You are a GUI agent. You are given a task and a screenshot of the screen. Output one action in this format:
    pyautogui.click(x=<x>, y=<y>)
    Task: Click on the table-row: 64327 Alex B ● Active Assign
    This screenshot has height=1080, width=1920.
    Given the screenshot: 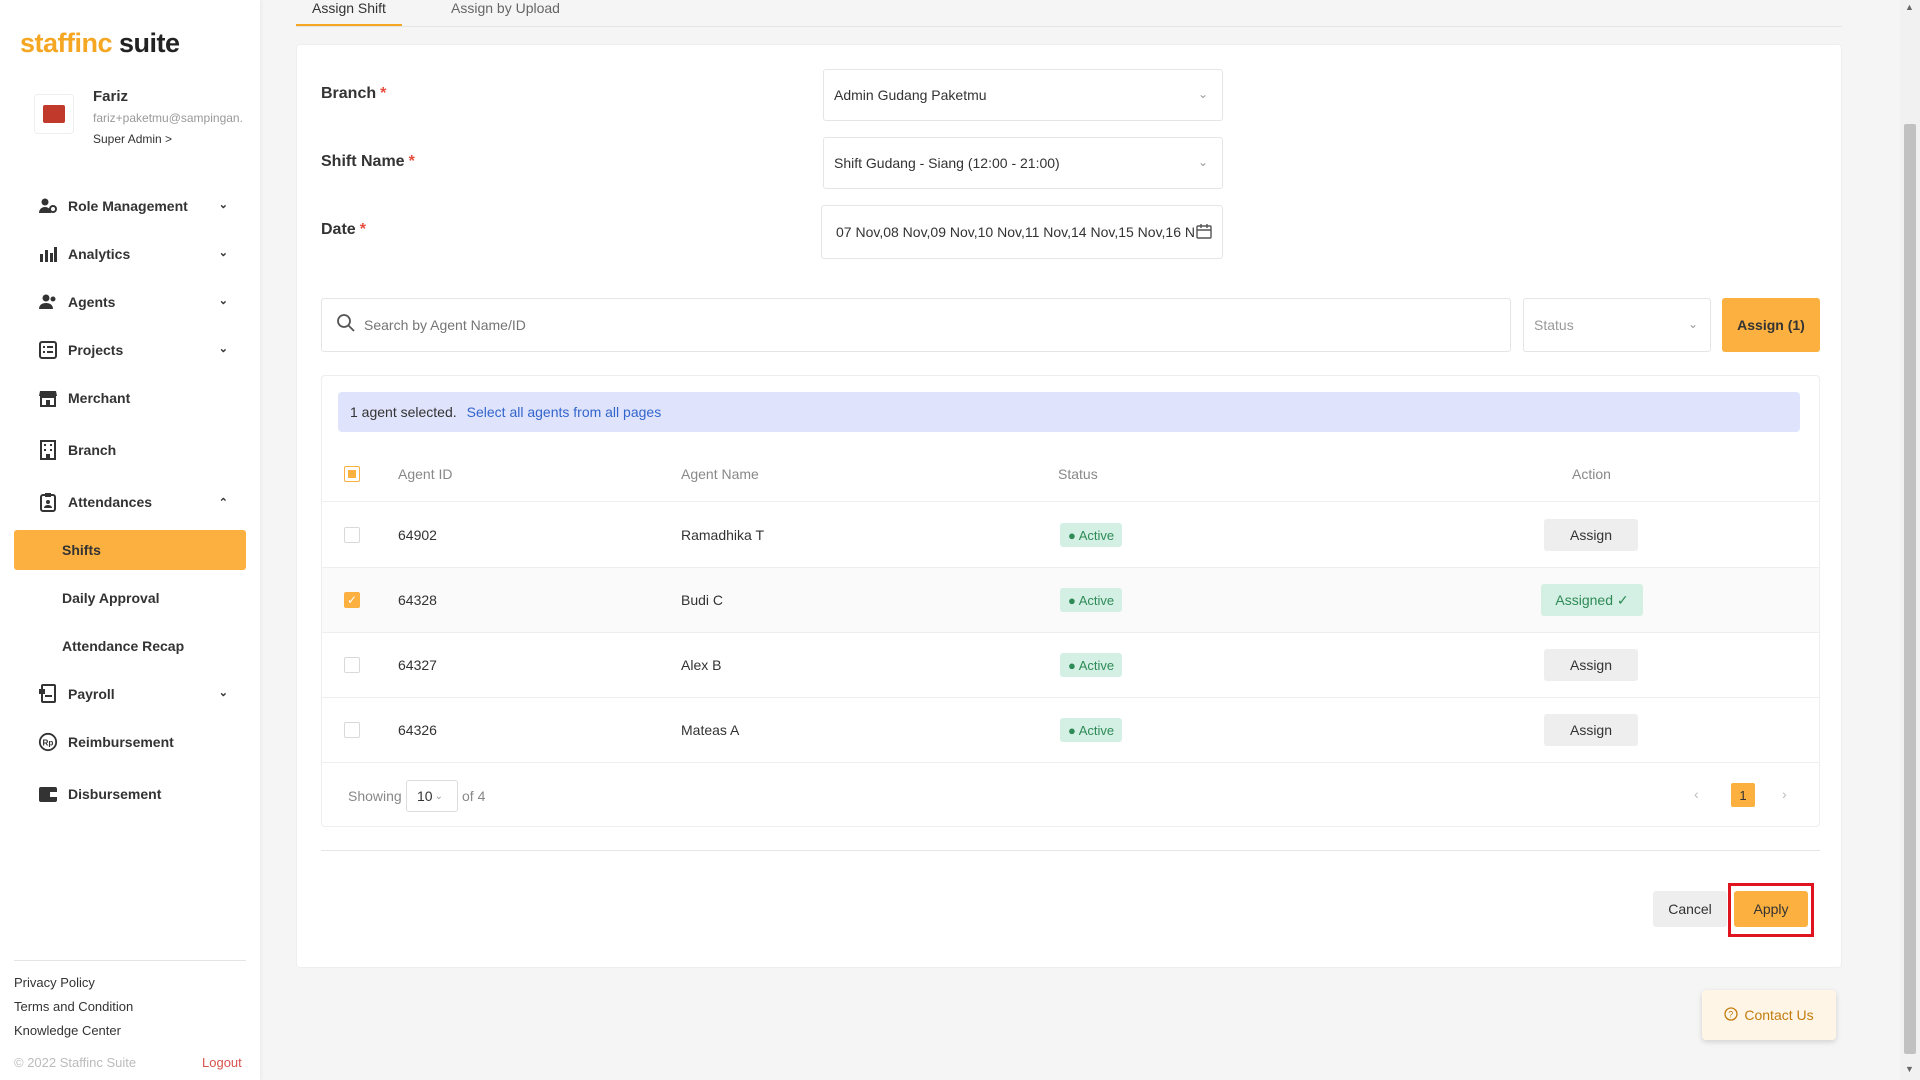 What is the action you would take?
    pyautogui.click(x=1070, y=665)
    